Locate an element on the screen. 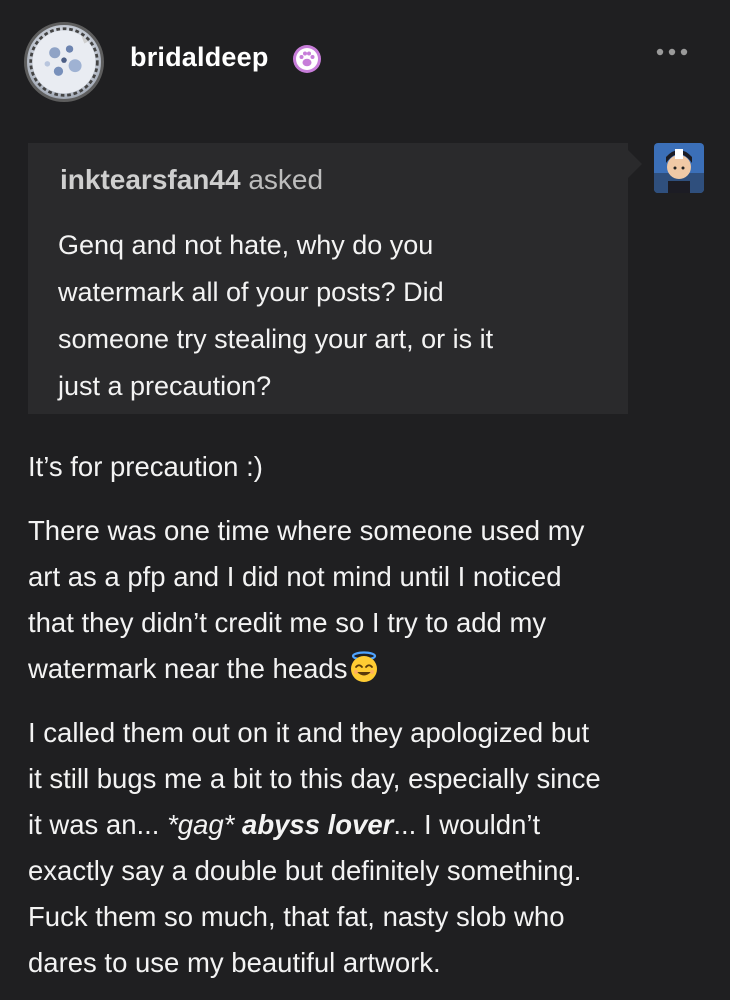 The image size is (730, 1000). ask-question-line: just a precaution? is located at coordinates (165, 386).